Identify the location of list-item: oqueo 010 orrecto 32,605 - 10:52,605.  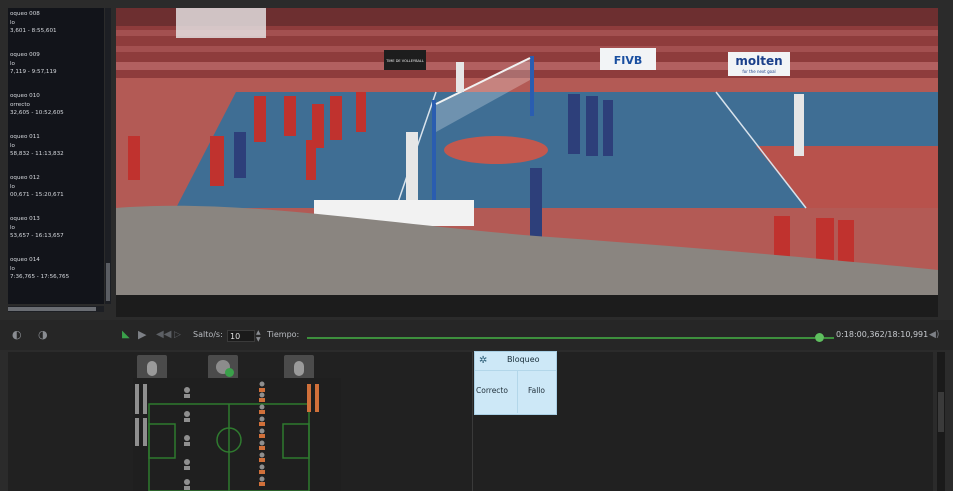
(56, 110).